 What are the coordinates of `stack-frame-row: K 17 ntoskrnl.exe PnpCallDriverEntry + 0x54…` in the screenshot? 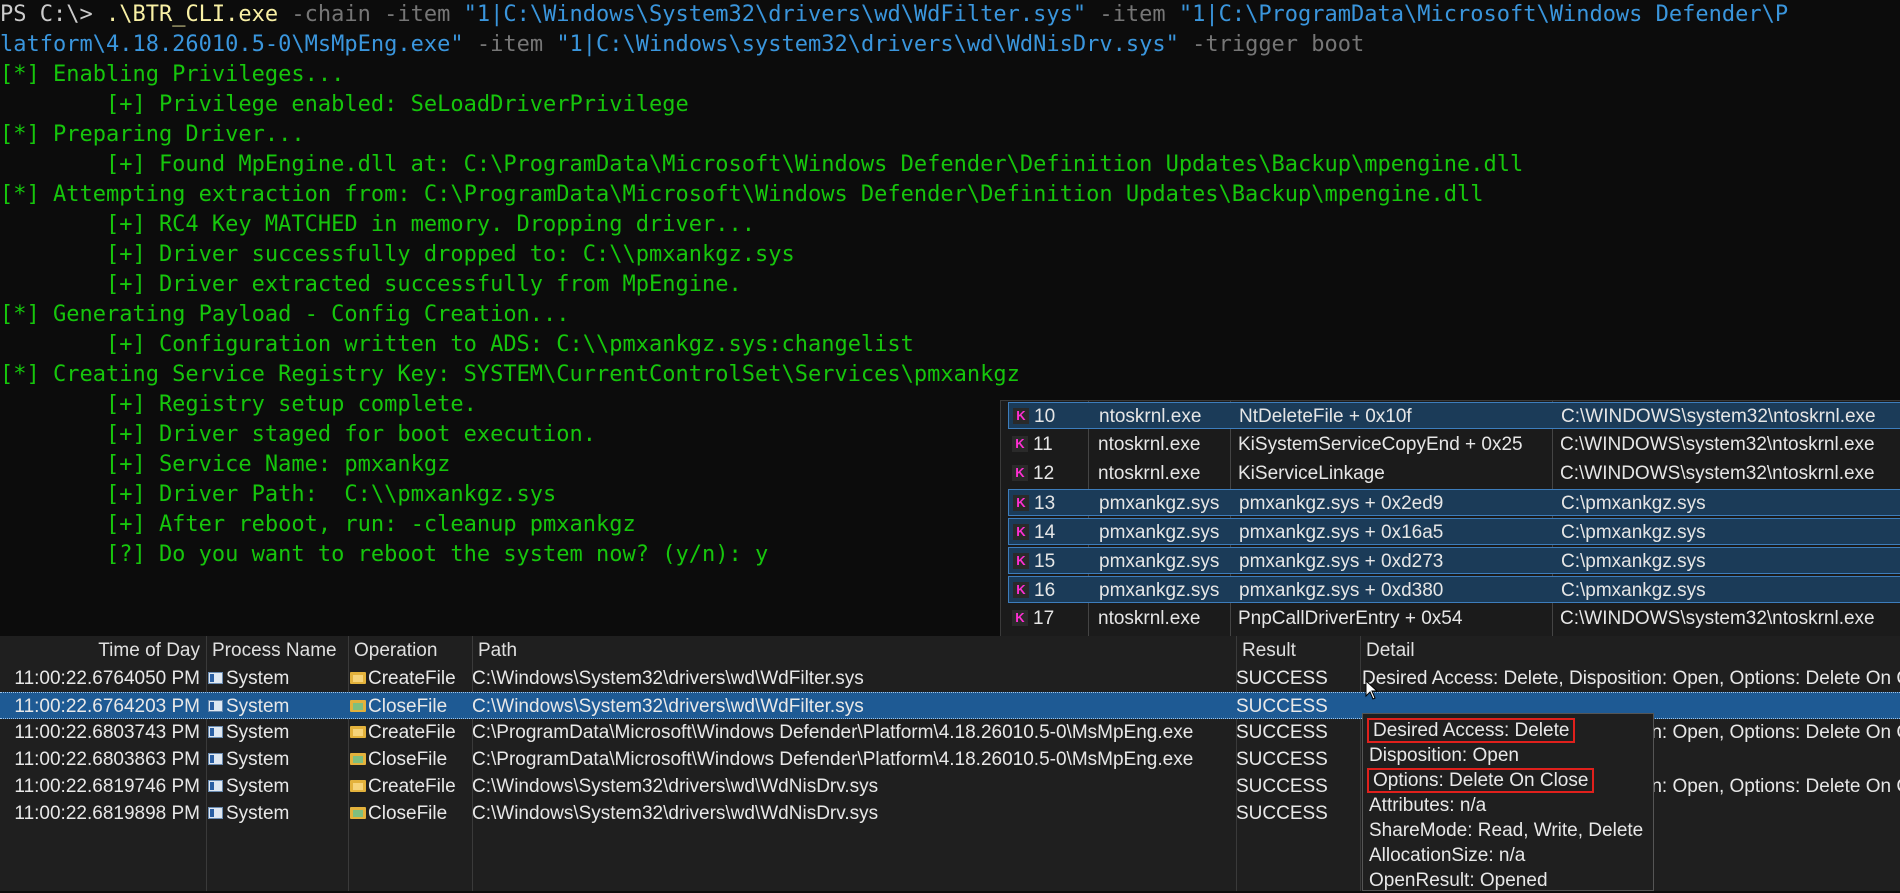 It's located at (1454, 618).